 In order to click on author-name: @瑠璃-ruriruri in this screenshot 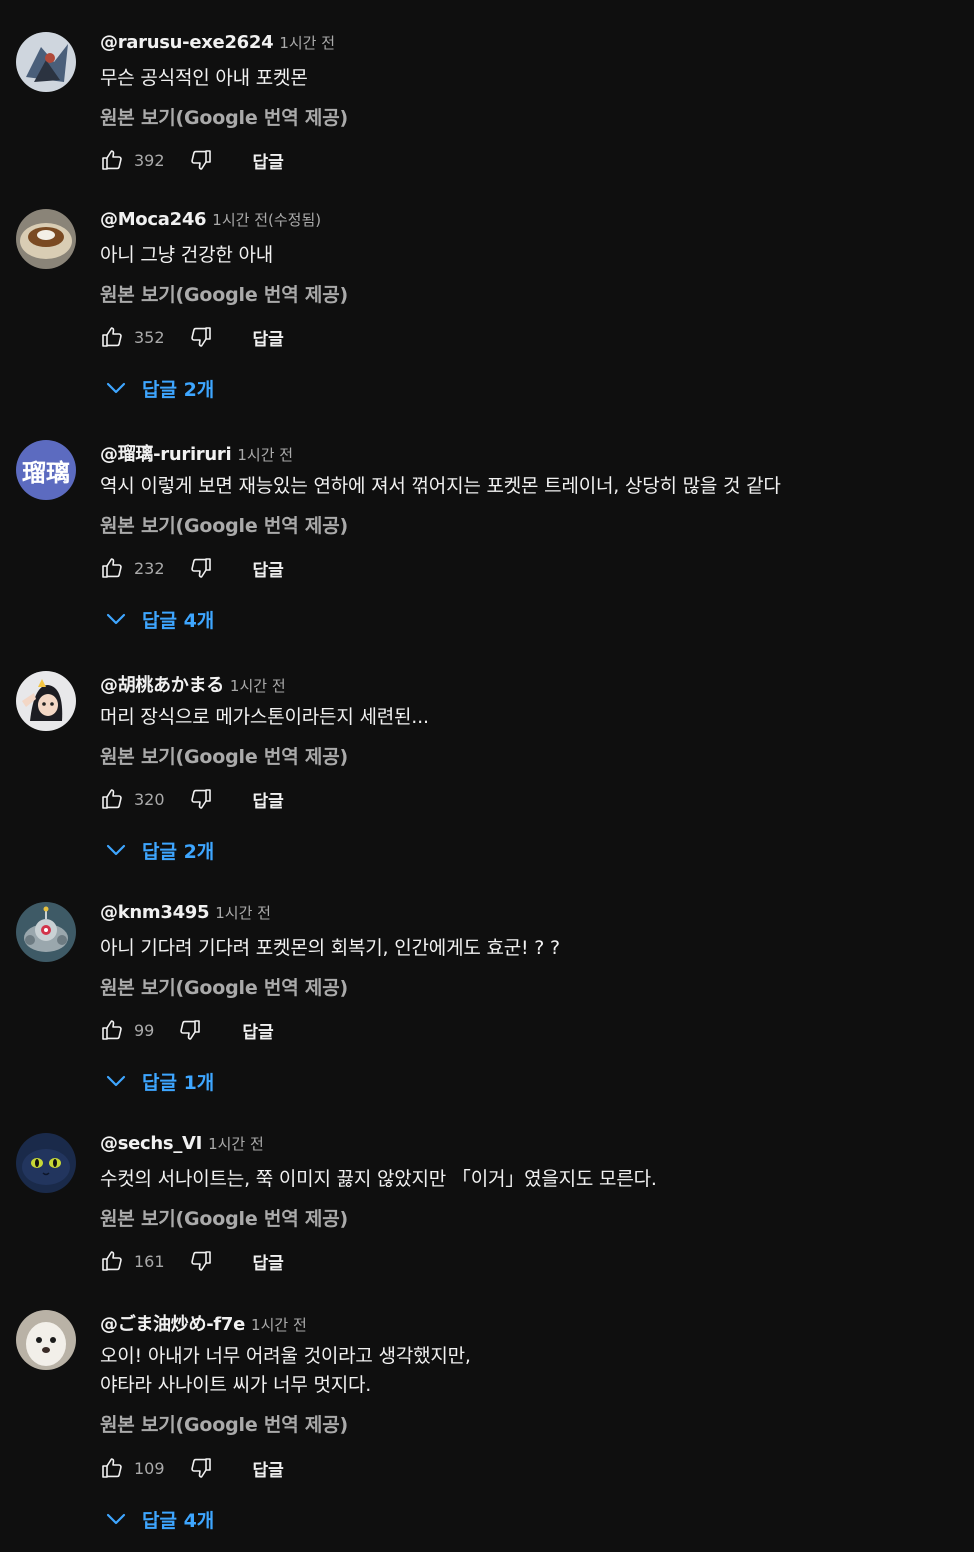, I will do `click(166, 453)`.